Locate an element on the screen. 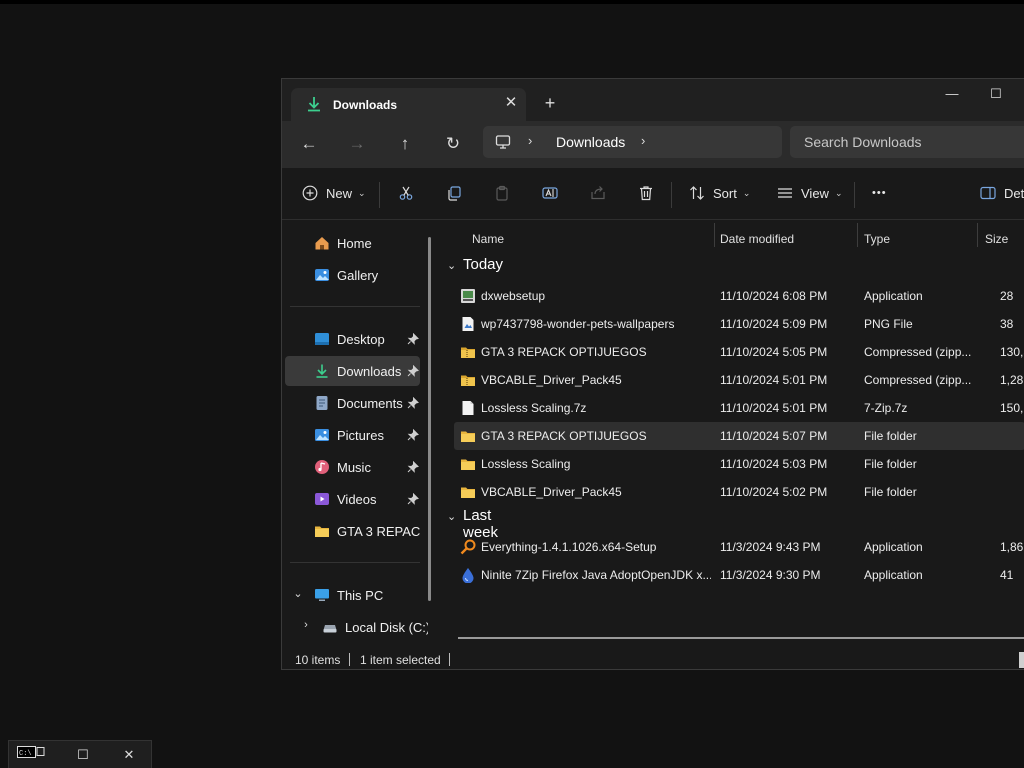 The height and width of the screenshot is (768, 1024). sidebar-item-label: Home is located at coordinates (354, 243).